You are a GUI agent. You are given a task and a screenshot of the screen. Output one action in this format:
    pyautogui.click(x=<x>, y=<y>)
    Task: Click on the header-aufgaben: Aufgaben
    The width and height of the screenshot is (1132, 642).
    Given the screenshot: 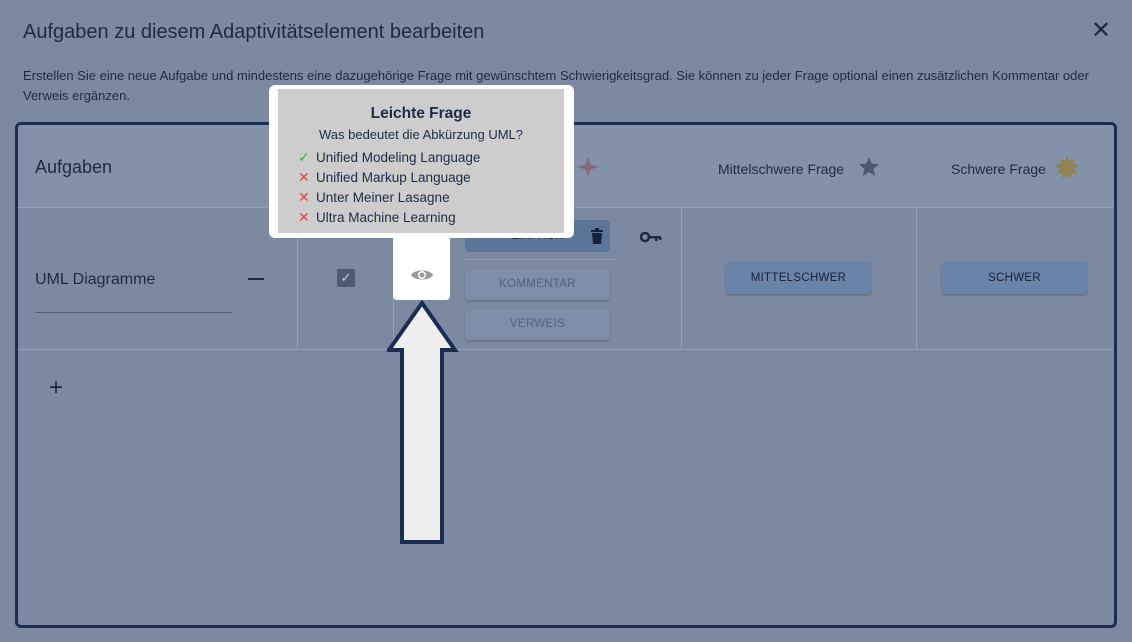 What is the action you would take?
    pyautogui.click(x=74, y=167)
    